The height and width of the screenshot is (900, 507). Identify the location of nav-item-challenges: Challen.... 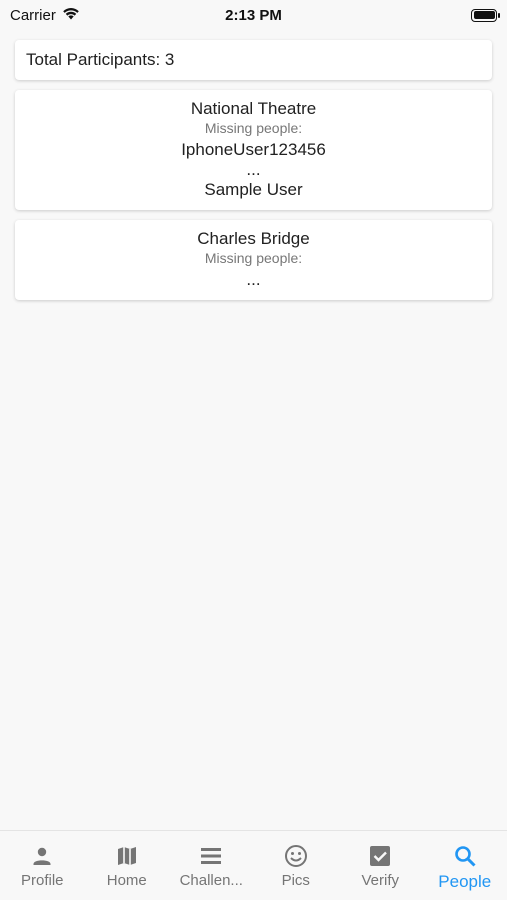
(211, 866).